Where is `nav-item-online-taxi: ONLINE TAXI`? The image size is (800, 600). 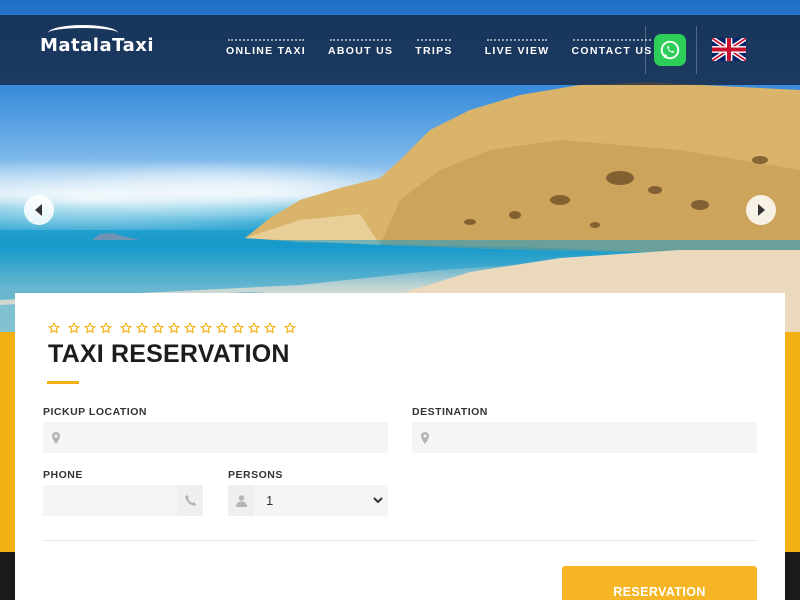 nav-item-online-taxi: ONLINE TAXI is located at coordinates (266, 48).